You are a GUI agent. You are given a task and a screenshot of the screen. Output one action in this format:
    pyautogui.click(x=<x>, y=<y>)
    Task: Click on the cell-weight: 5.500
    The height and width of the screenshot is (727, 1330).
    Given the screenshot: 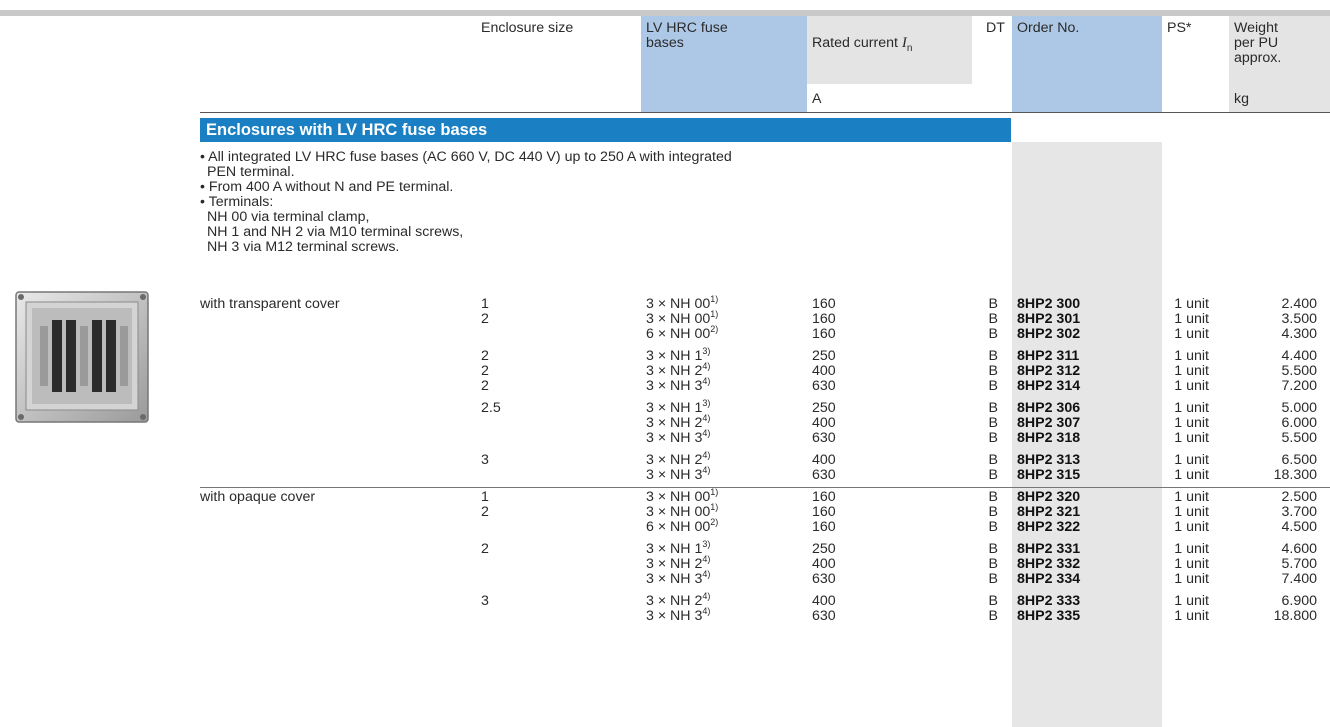 What is the action you would take?
    pyautogui.click(x=1299, y=371)
    